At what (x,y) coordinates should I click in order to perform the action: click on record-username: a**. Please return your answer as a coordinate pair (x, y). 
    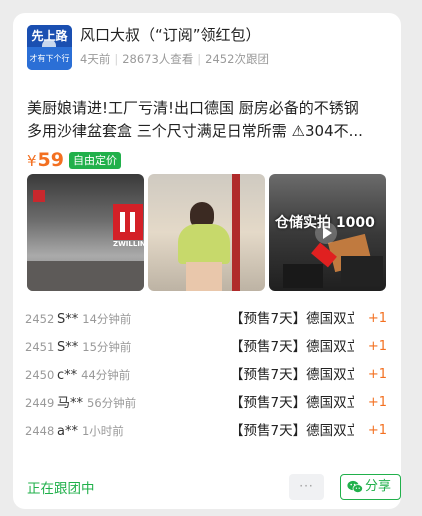
    Looking at the image, I should click on (67, 431).